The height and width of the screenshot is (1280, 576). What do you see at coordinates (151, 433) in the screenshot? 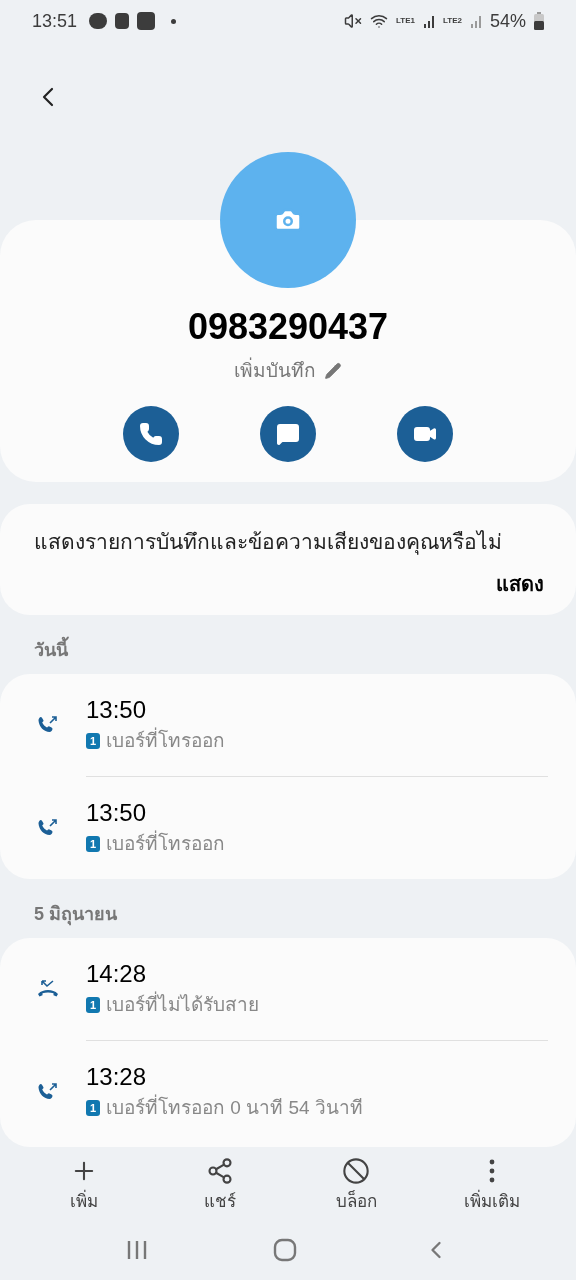
I see `call-icon` at bounding box center [151, 433].